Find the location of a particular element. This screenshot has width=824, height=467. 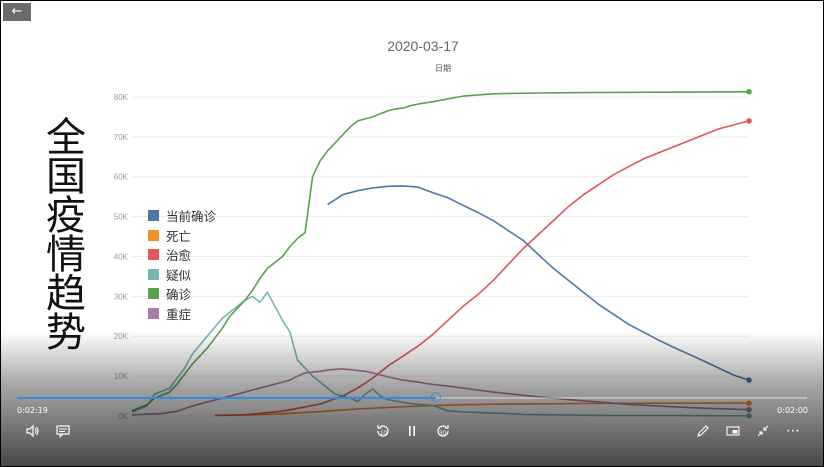

edit-button is located at coordinates (703, 431).